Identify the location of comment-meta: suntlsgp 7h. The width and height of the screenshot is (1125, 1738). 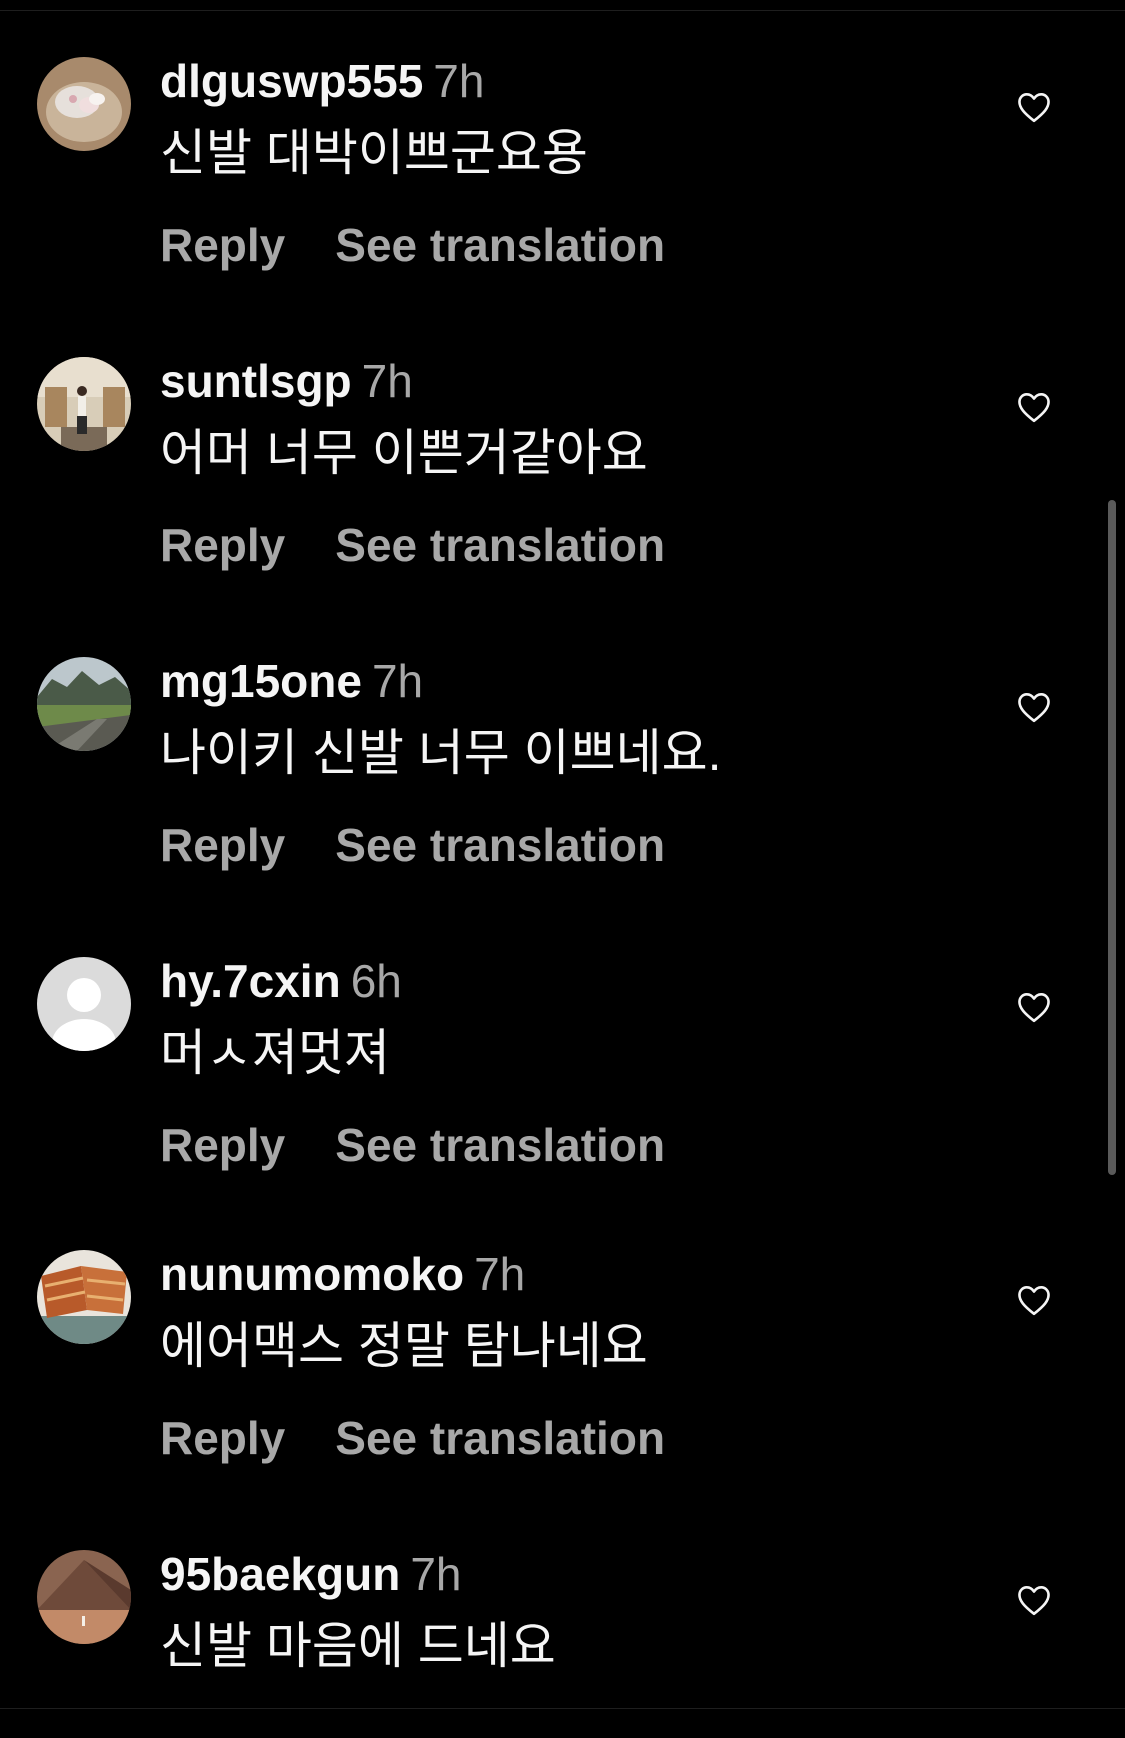
(286, 381).